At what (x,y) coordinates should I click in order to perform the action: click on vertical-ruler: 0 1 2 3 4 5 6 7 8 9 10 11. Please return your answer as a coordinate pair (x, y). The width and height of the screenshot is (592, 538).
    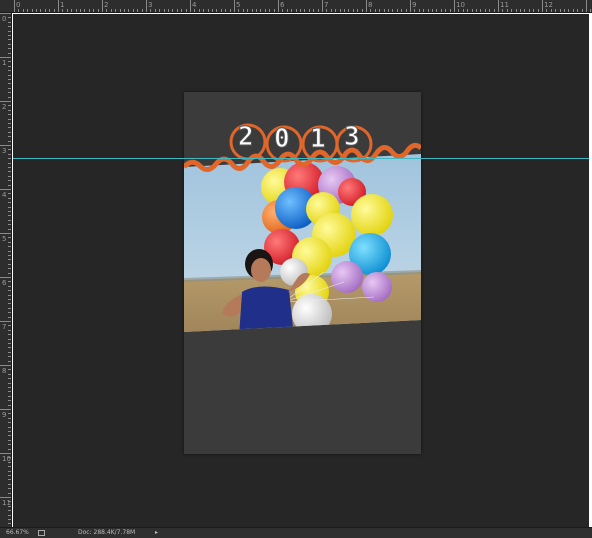
    Looking at the image, I should click on (6, 270).